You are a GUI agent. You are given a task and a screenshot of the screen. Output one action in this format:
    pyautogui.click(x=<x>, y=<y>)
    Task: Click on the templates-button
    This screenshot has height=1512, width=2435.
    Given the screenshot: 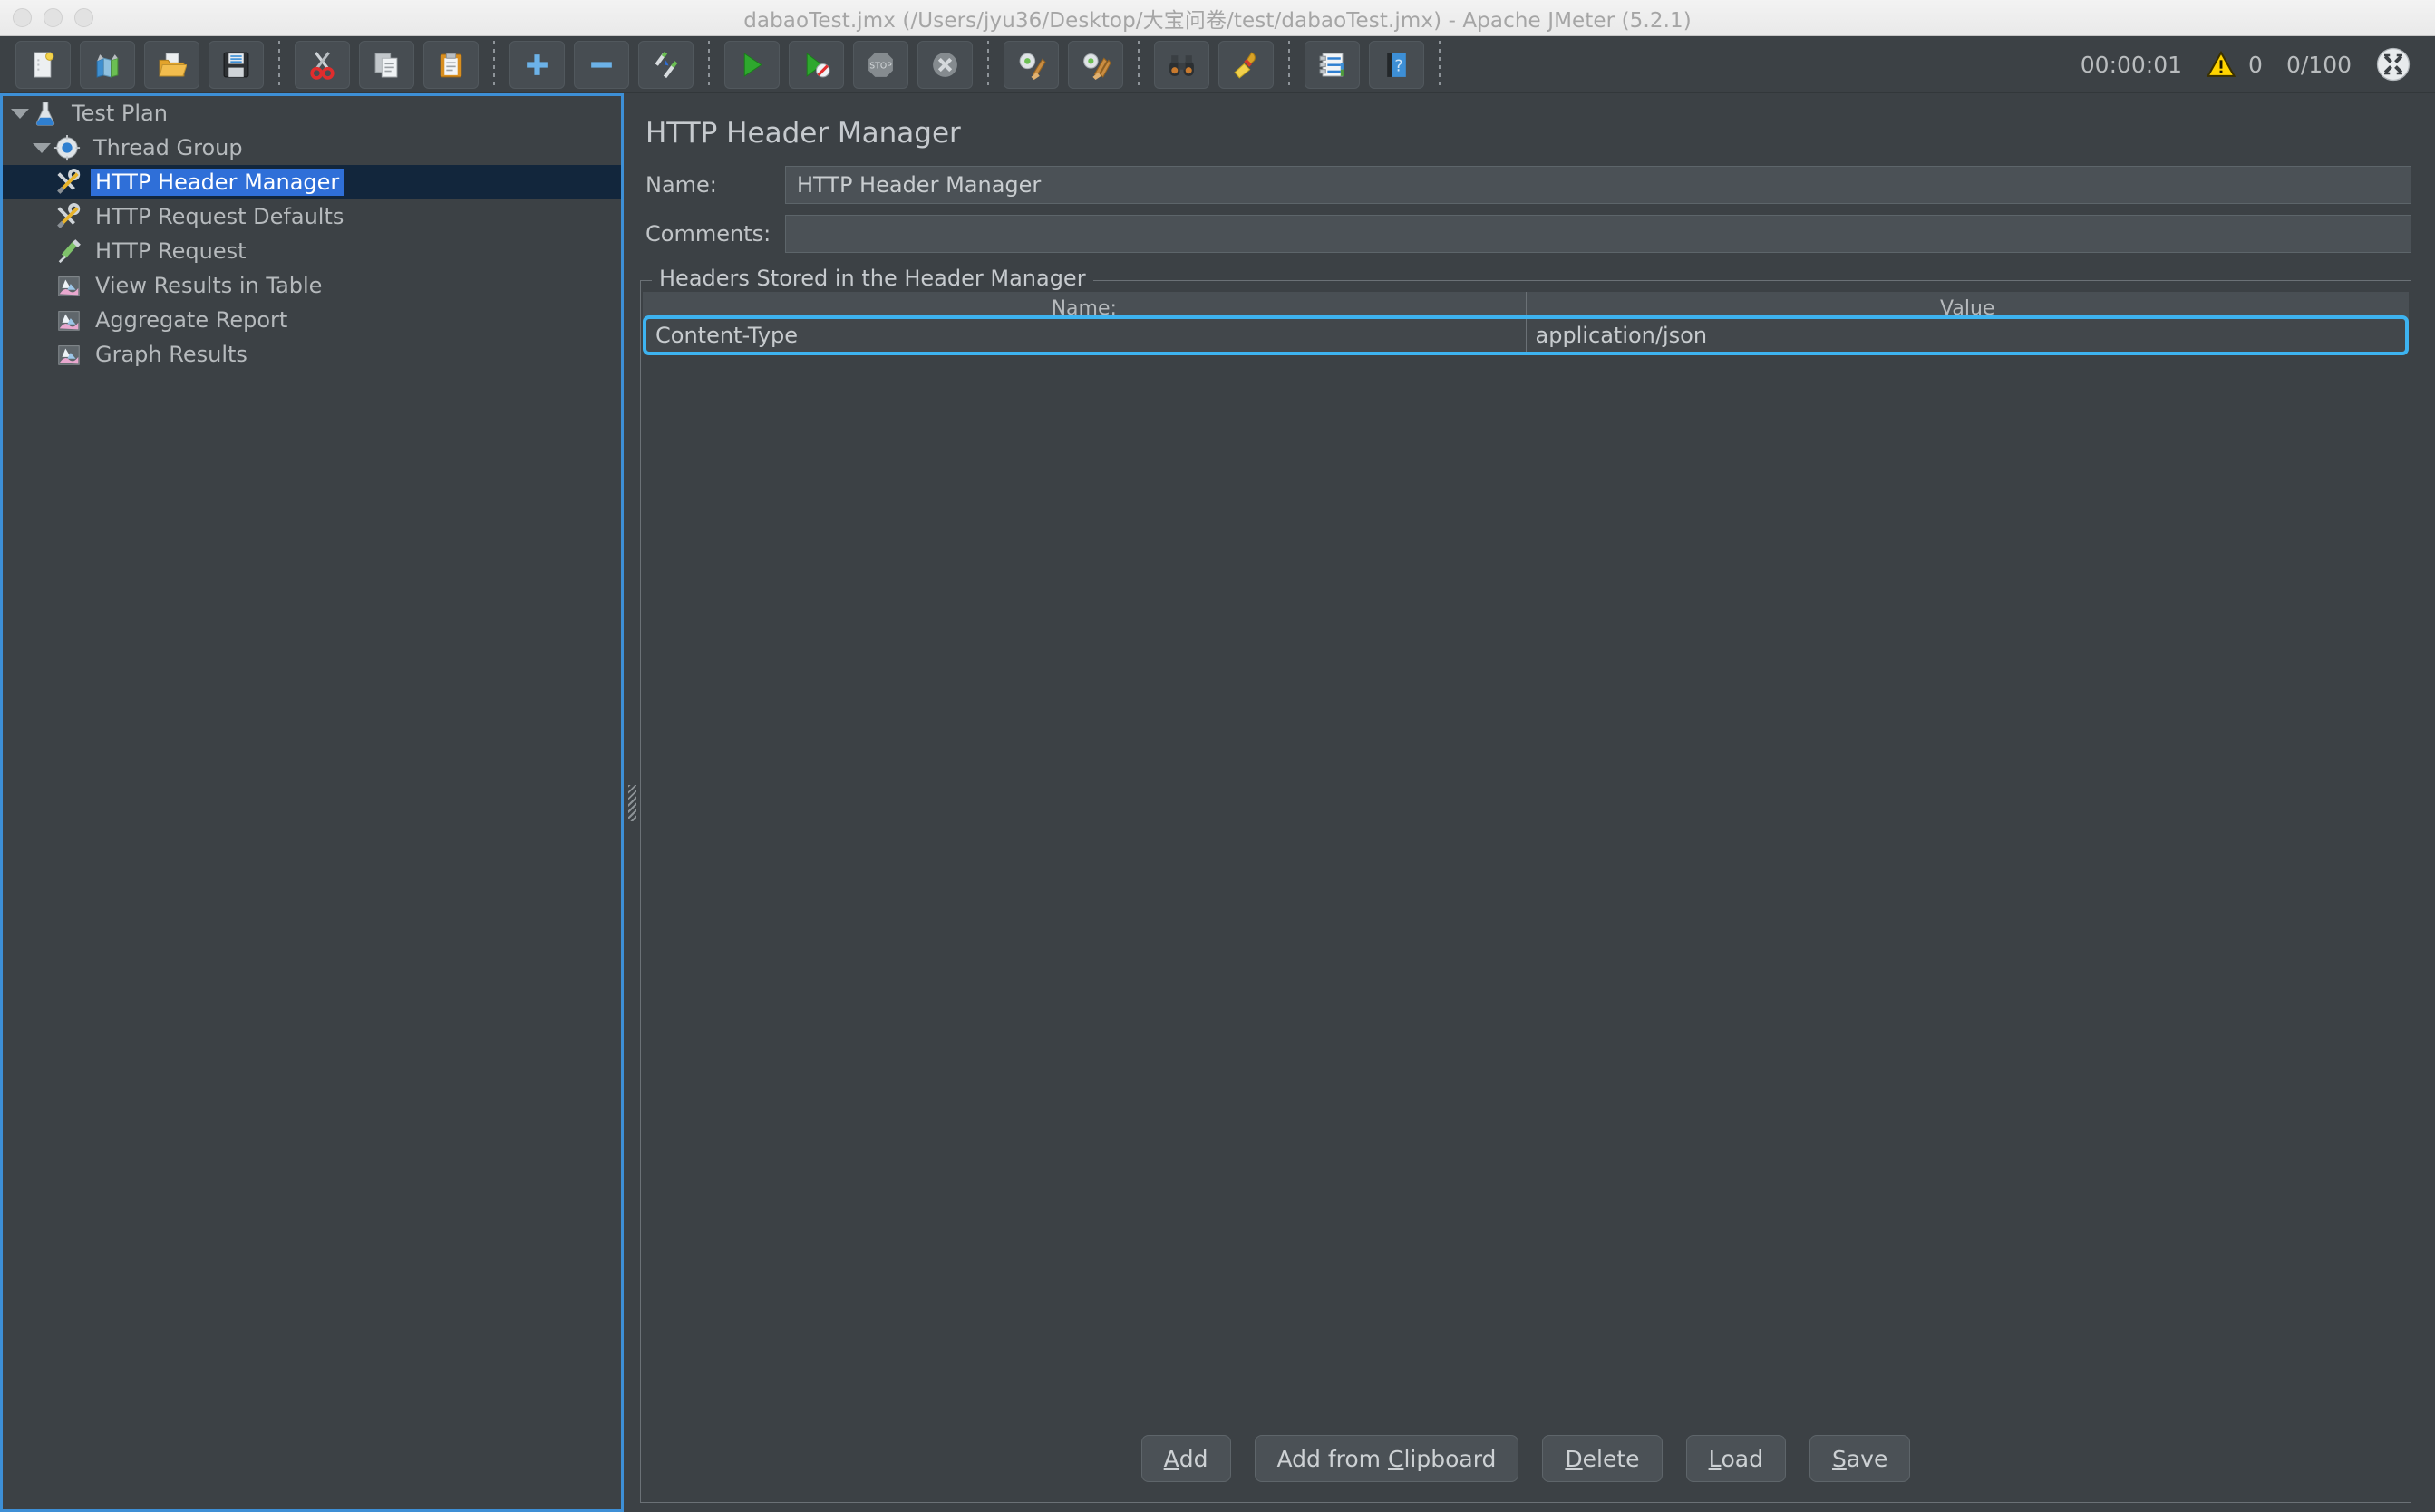 What is the action you would take?
    pyautogui.click(x=107, y=65)
    